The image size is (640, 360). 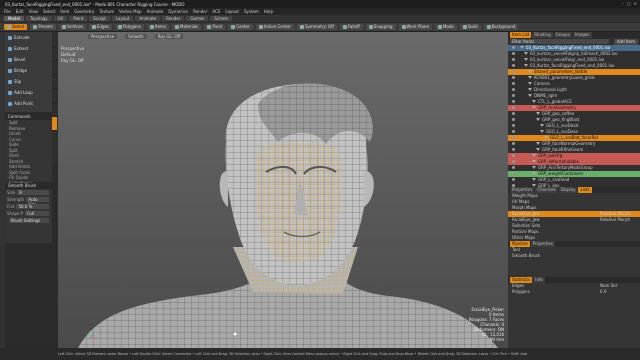 What do you see at coordinates (521, 35) in the screenshot?
I see `panel-tab: Item List` at bounding box center [521, 35].